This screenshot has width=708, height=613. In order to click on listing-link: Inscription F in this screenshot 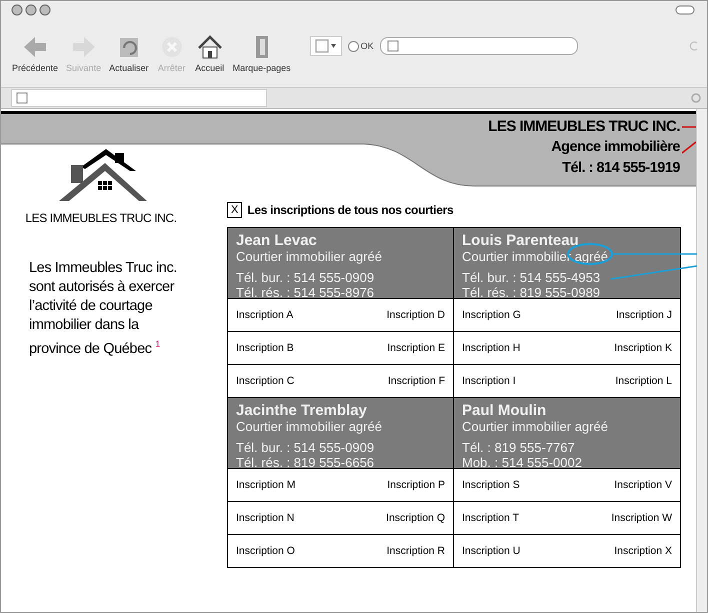, I will do `click(416, 381)`.